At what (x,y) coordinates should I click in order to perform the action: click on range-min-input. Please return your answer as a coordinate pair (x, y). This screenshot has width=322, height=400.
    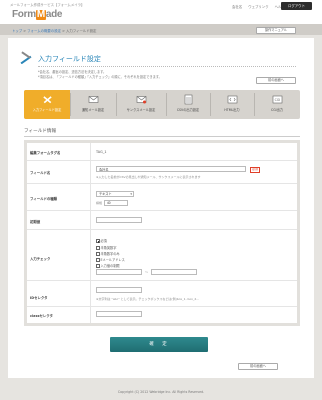
    Looking at the image, I should click on (119, 272).